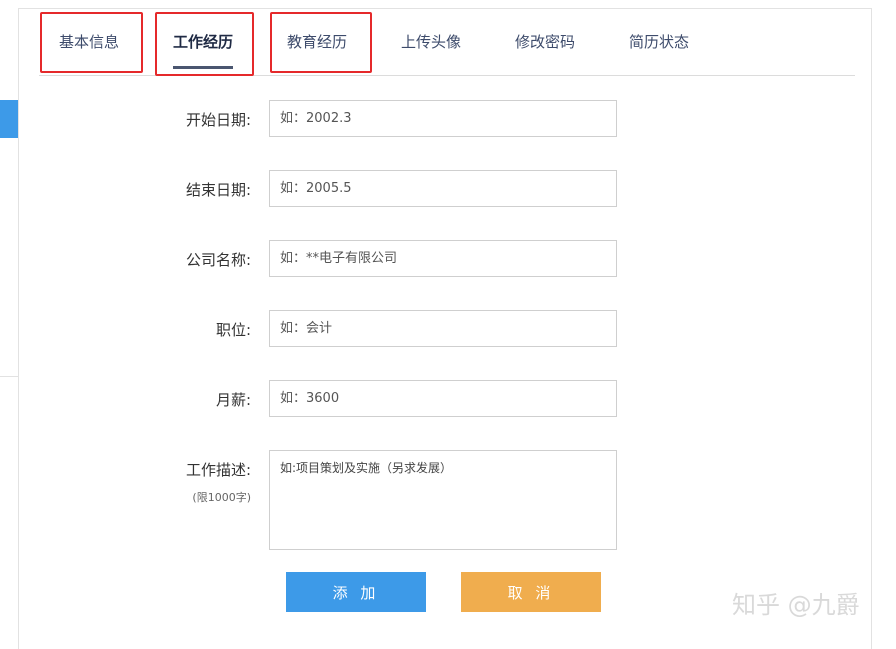  Describe the element at coordinates (443, 118) in the screenshot. I see `start-date-input` at that location.